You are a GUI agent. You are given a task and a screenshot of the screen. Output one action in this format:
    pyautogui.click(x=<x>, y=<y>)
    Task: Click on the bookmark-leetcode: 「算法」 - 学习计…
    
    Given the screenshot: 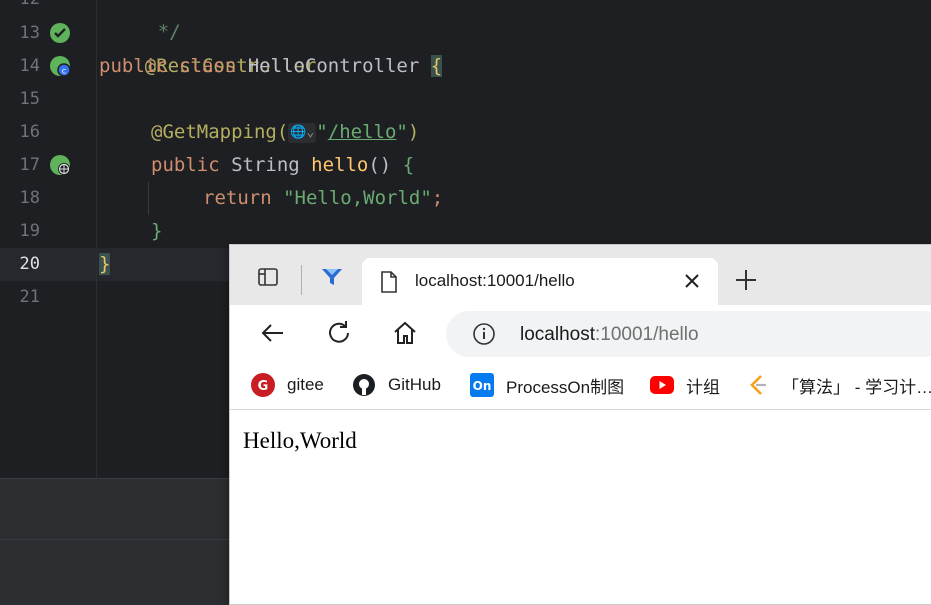 What is the action you would take?
    pyautogui.click(x=838, y=385)
    